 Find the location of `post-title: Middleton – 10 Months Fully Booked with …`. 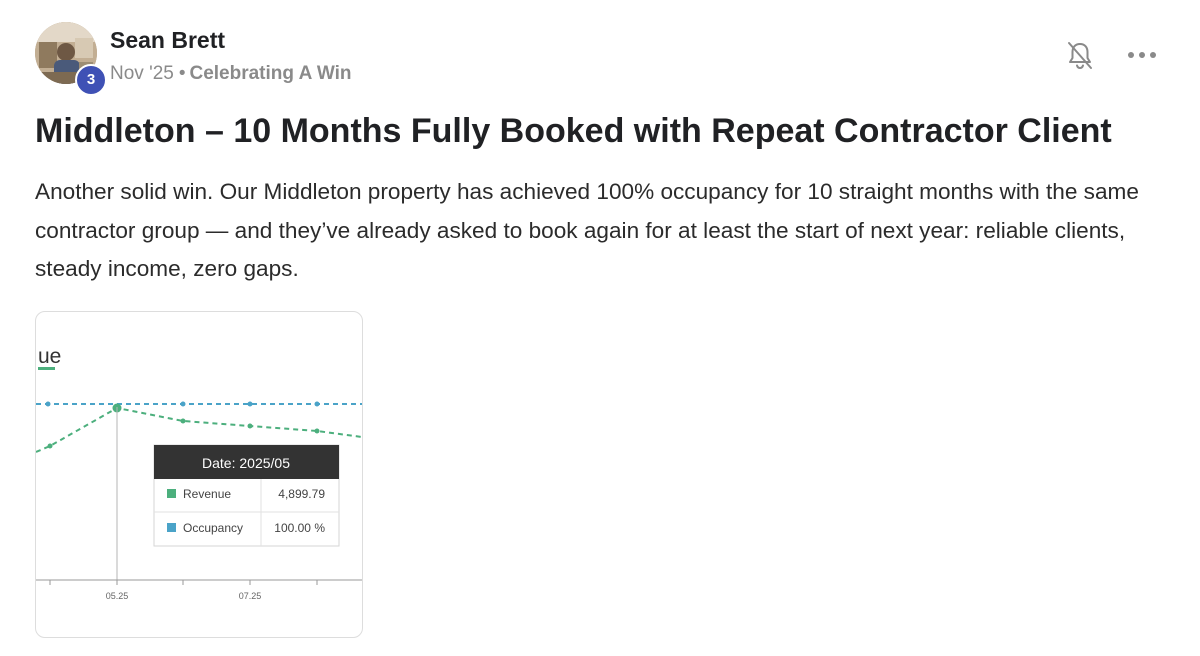

post-title: Middleton – 10 Months Fully Booked with … is located at coordinates (605, 131).